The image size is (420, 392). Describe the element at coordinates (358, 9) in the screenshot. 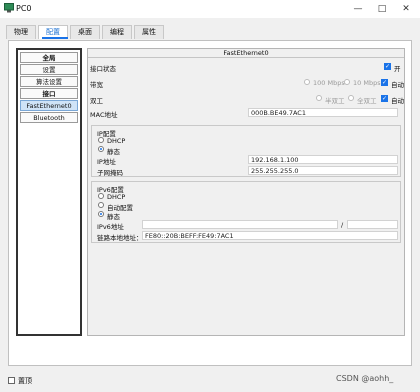

I see `minimize-button: —` at that location.